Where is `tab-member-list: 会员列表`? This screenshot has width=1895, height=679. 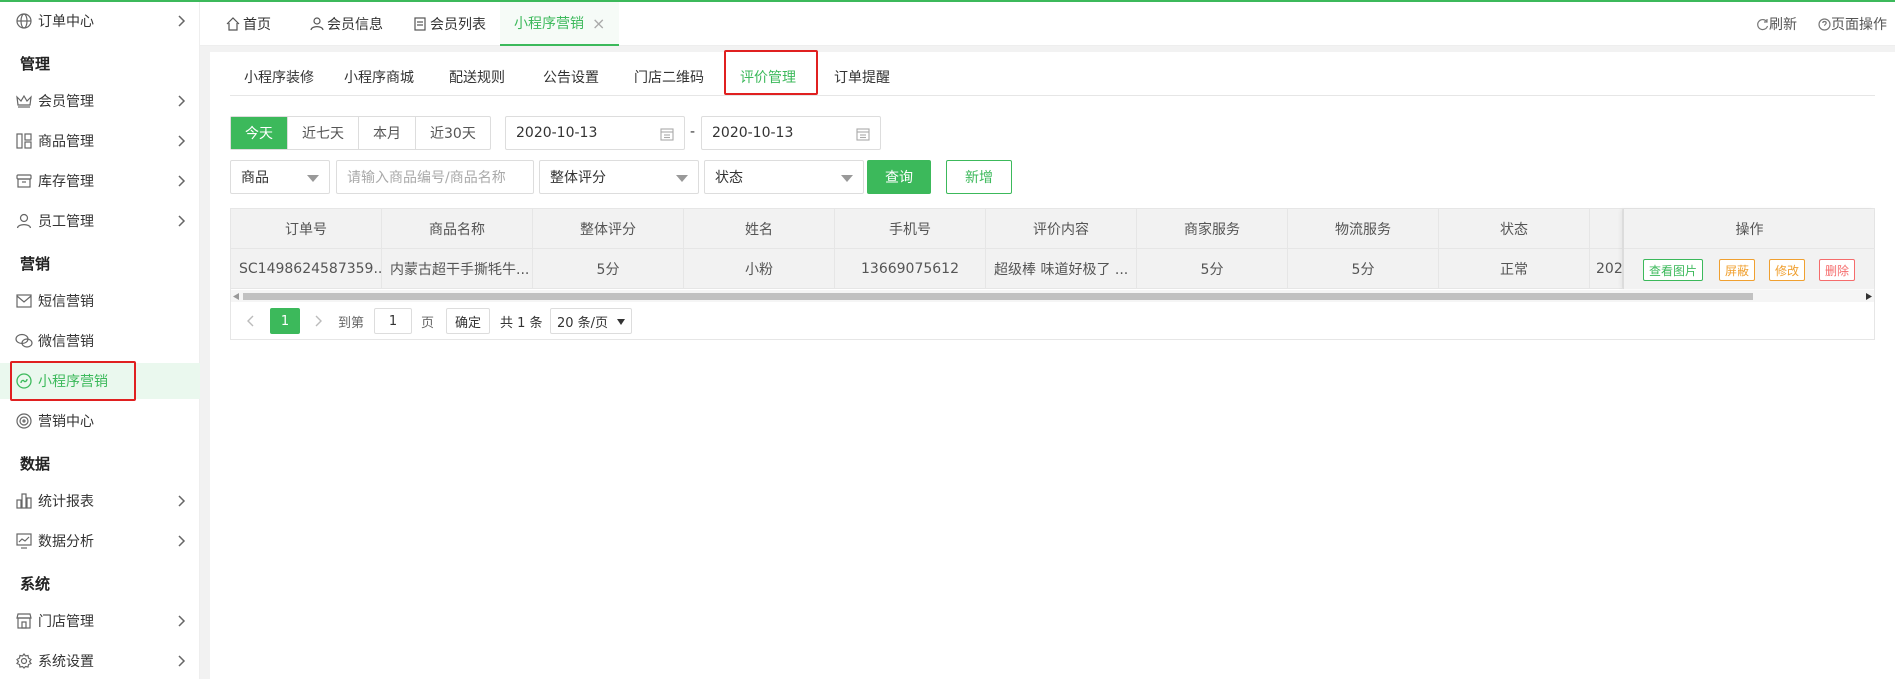
tab-member-list: 会员列表 is located at coordinates (449, 24).